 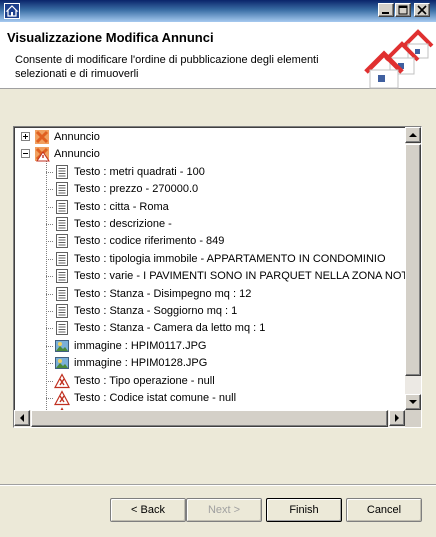 I want to click on next-button: Next >, so click(x=224, y=510).